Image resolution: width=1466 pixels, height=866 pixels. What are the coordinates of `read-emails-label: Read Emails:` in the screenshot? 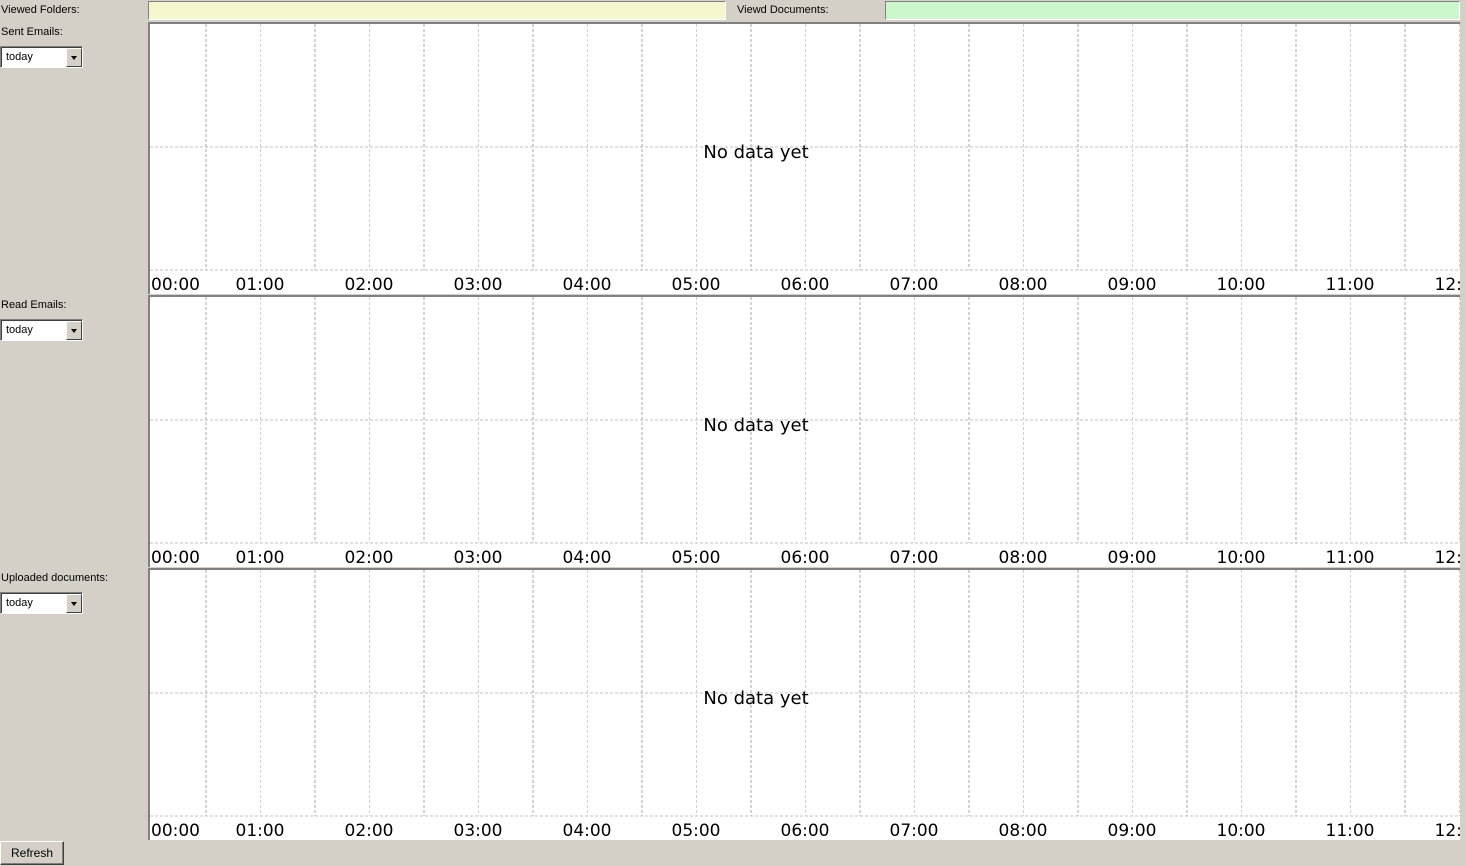 It's located at (34, 305).